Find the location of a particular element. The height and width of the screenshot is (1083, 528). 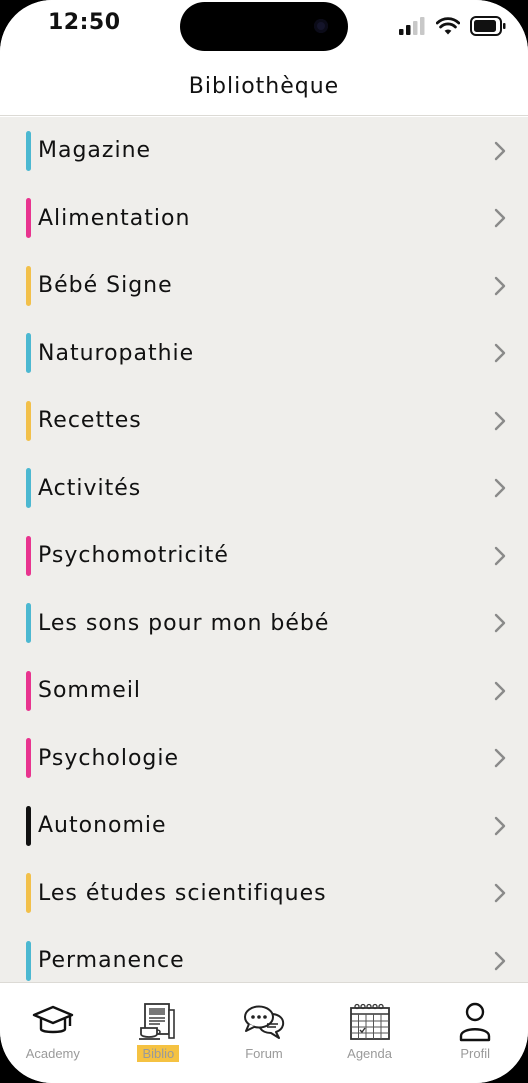

library-icon is located at coordinates (158, 1022).